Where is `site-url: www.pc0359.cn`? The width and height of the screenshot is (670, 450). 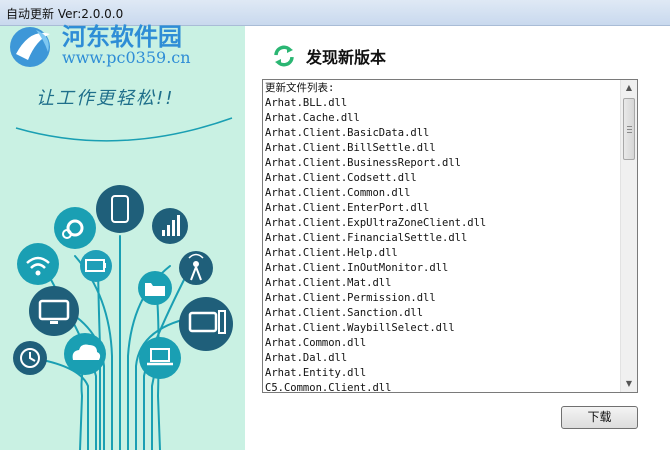
site-url: www.pc0359.cn is located at coordinates (126, 57).